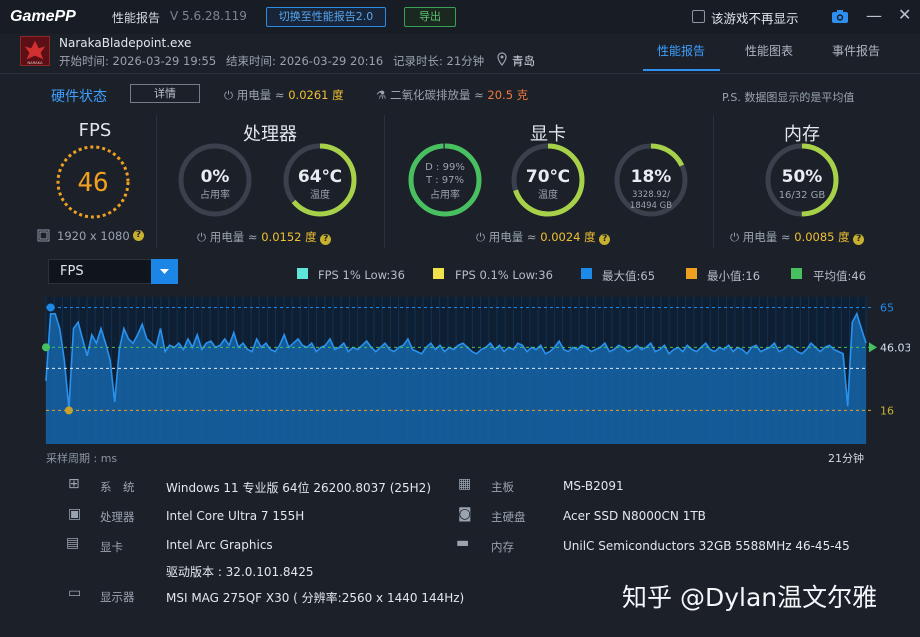 Image resolution: width=920 pixels, height=637 pixels. What do you see at coordinates (502, 59) in the screenshot?
I see `location-pin-icon` at bounding box center [502, 59].